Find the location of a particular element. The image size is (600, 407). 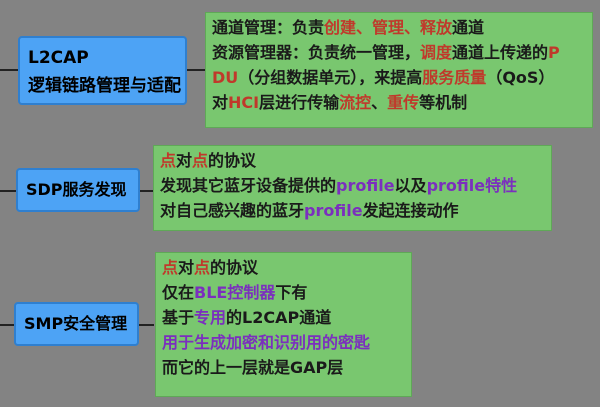

panel-l2cap-row: 资源管理器：负责统一管理，调度通道上传递的P is located at coordinates (386, 52).